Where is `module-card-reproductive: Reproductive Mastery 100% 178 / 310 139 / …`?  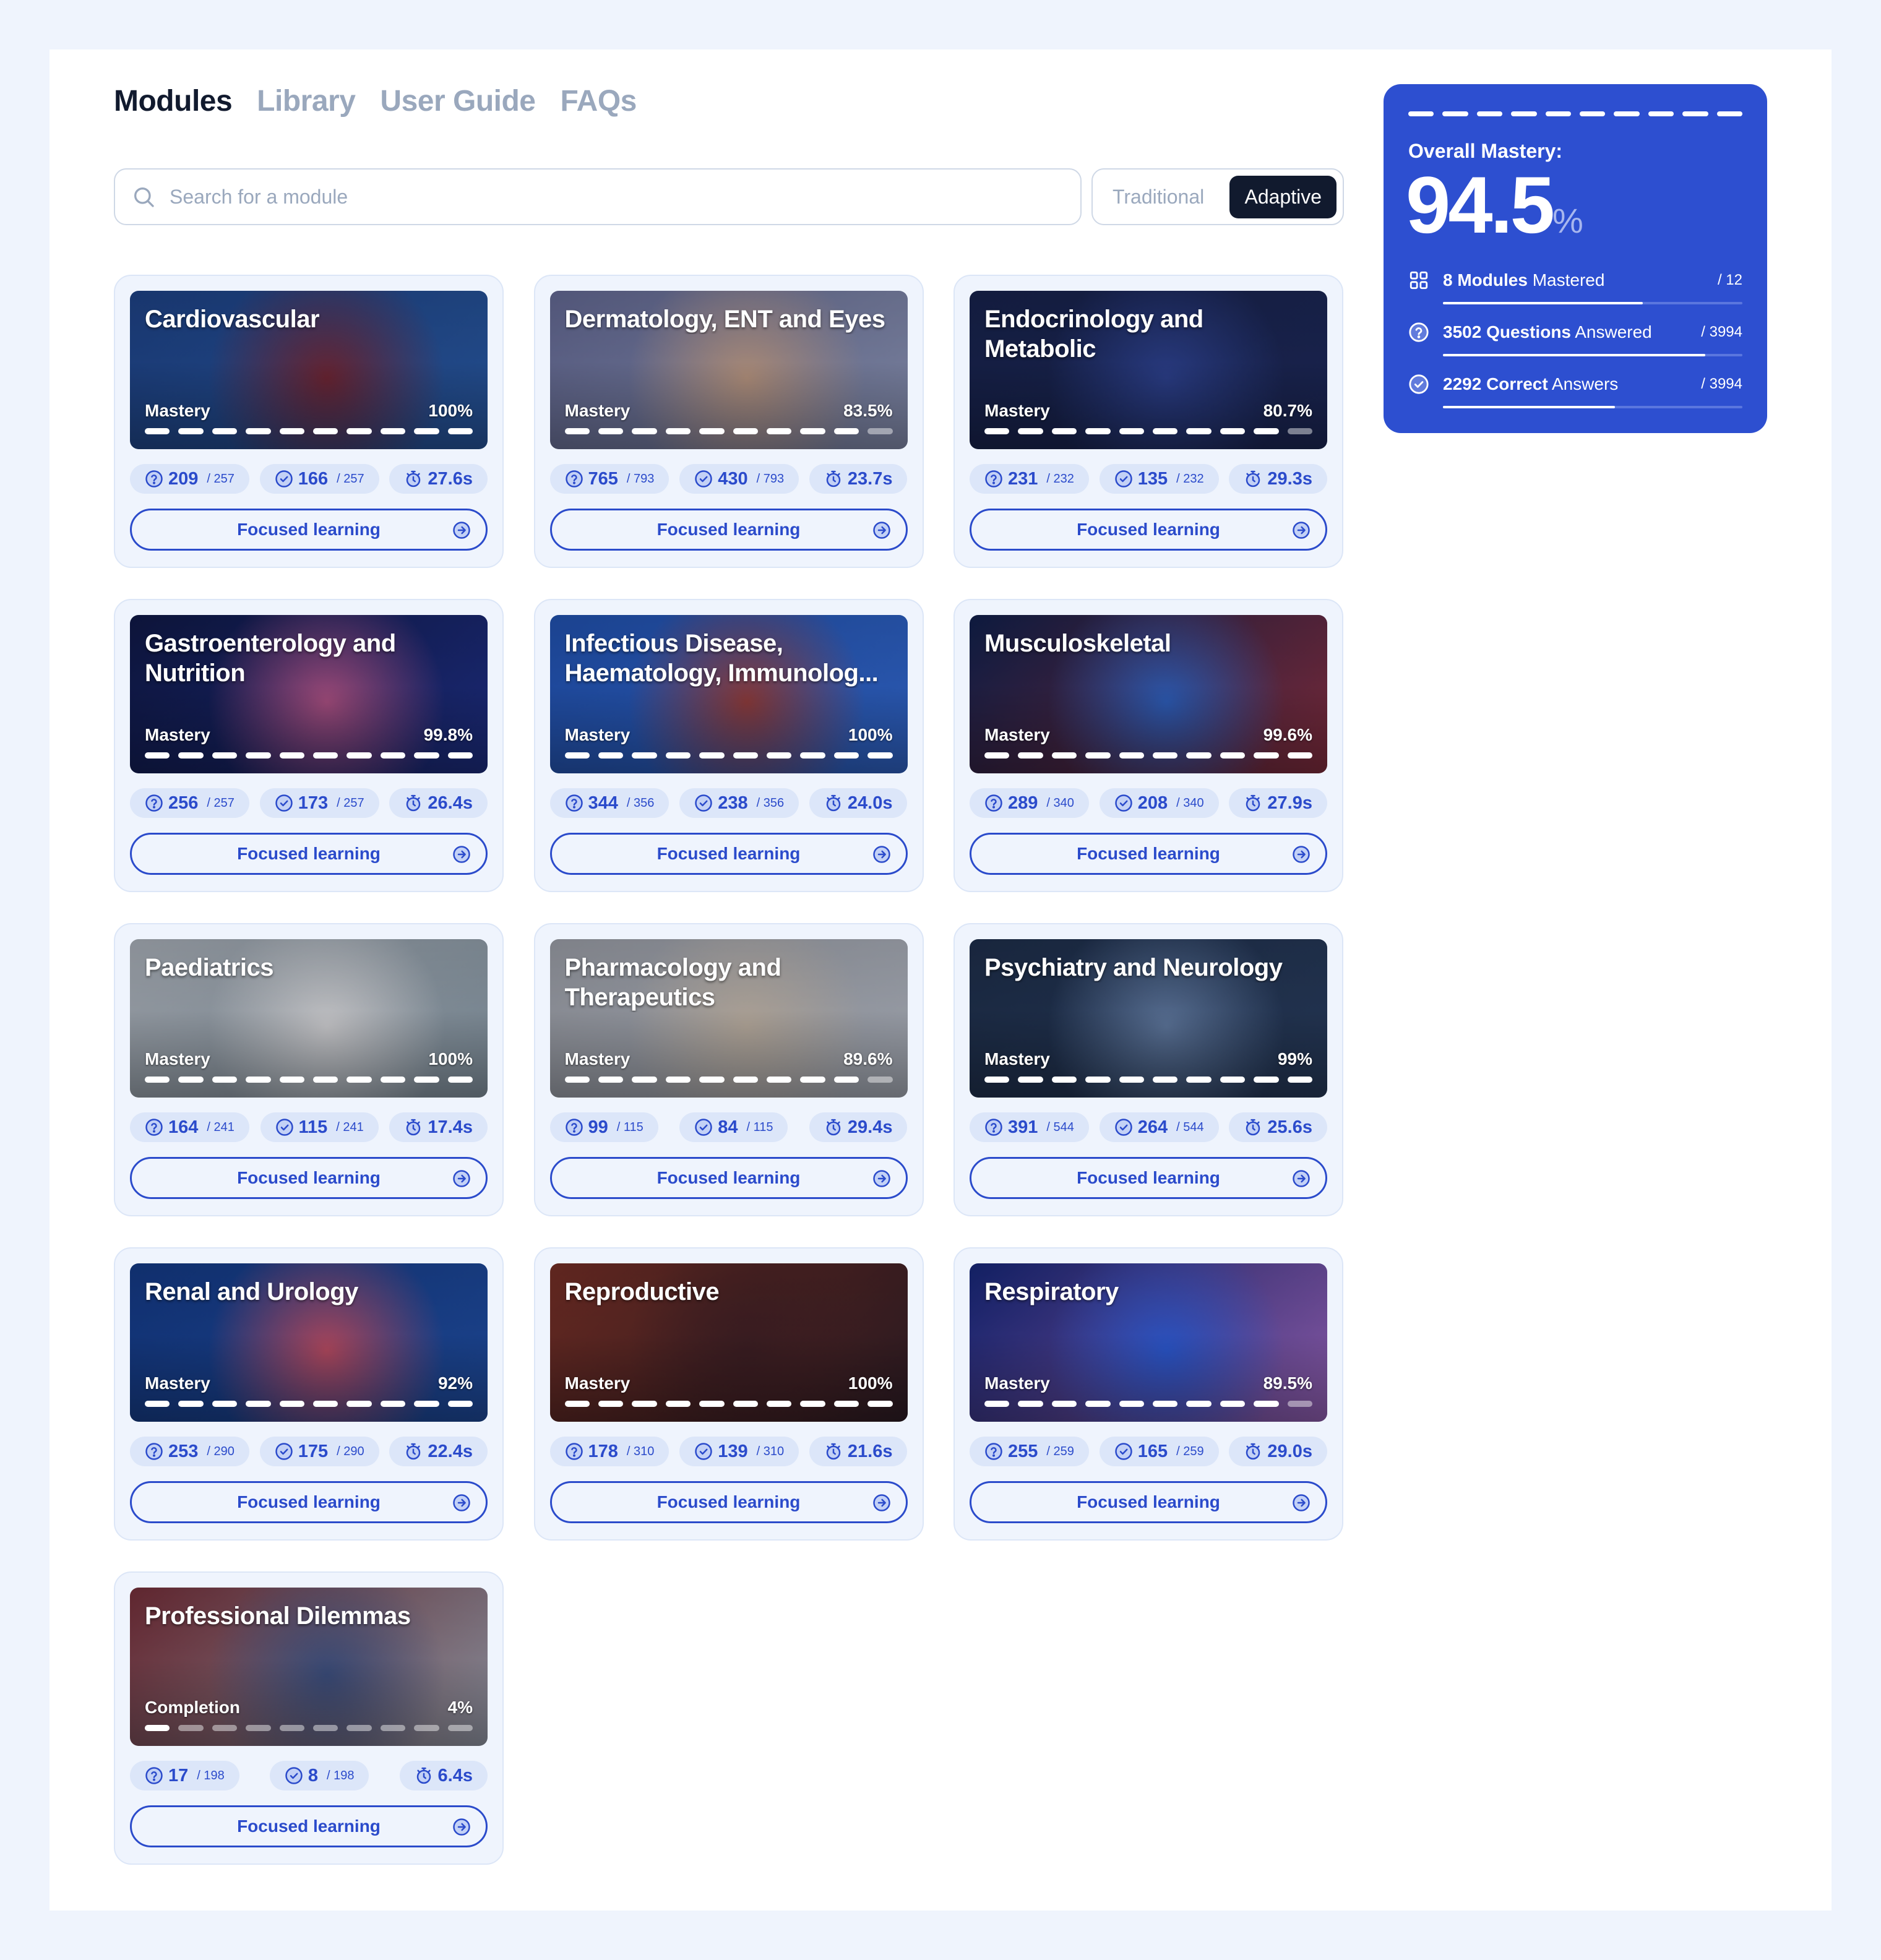 module-card-reproductive: Reproductive Mastery 100% 178 / 310 139 / … is located at coordinates (728, 1394).